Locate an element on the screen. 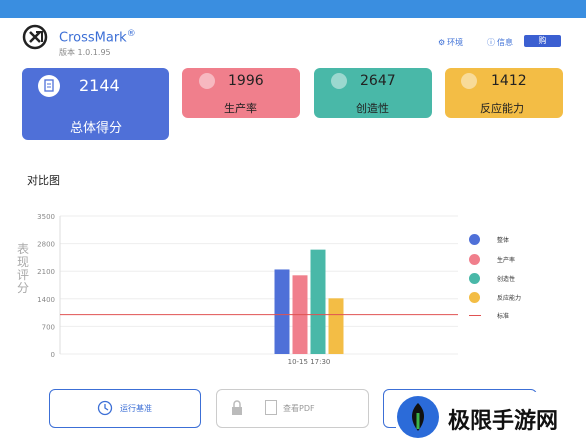 The image size is (586, 444). legend-line-marker is located at coordinates (475, 315).